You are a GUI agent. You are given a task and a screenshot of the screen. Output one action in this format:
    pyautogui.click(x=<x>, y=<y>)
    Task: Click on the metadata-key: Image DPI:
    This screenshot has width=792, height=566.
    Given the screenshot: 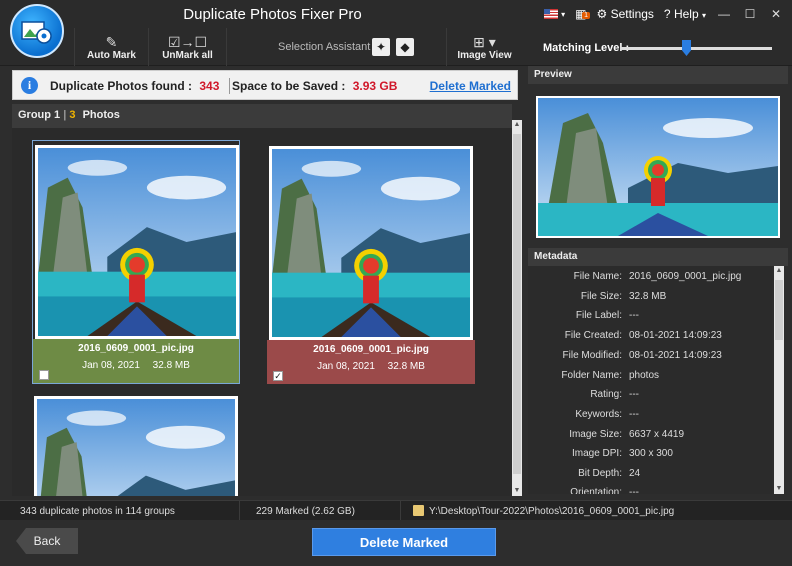 What is the action you would take?
    pyautogui.click(x=596, y=453)
    